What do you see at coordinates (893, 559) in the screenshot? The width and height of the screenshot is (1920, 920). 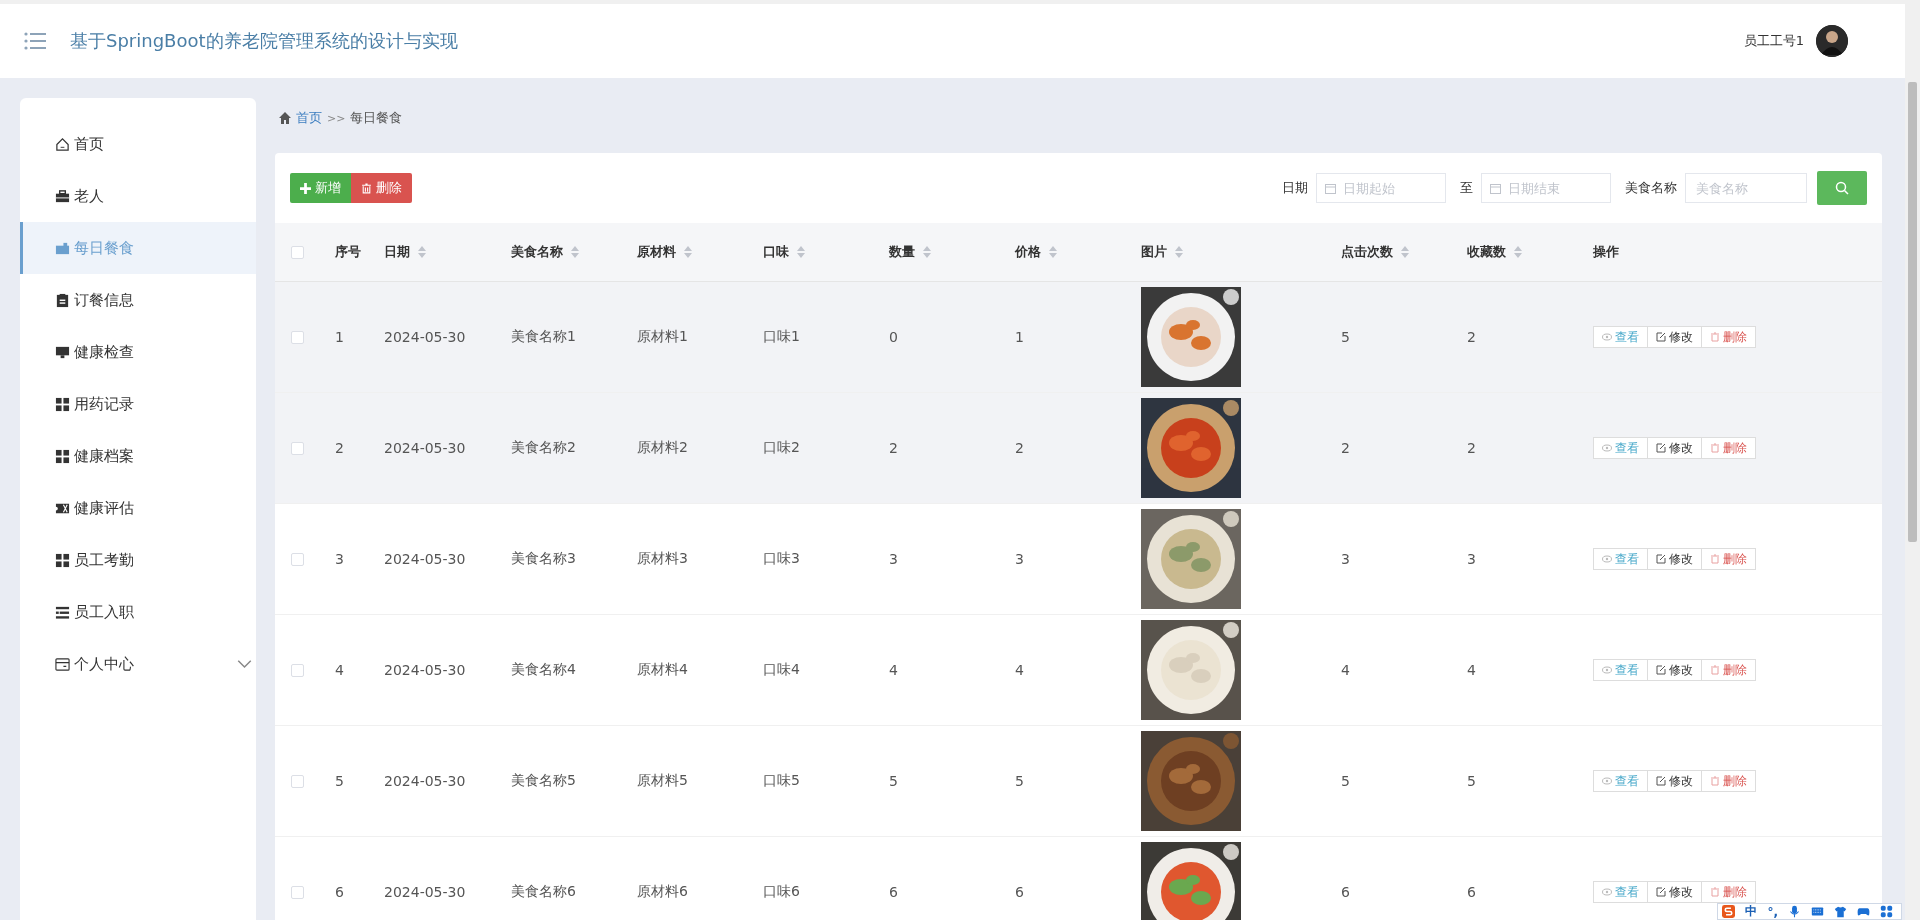 I see `table-cell: 3` at bounding box center [893, 559].